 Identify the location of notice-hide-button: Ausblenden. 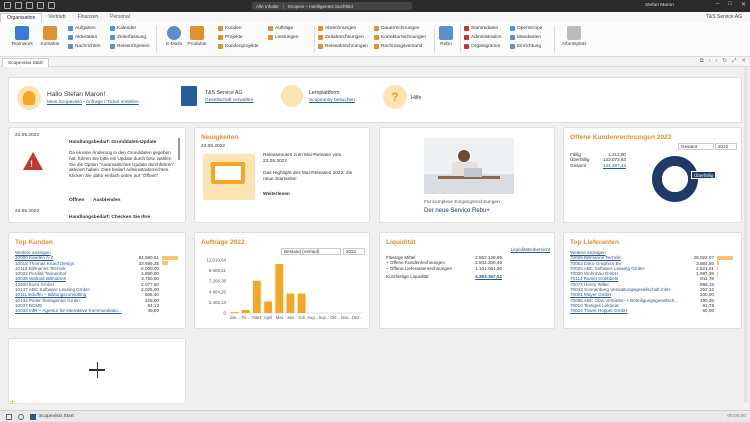
(106, 200).